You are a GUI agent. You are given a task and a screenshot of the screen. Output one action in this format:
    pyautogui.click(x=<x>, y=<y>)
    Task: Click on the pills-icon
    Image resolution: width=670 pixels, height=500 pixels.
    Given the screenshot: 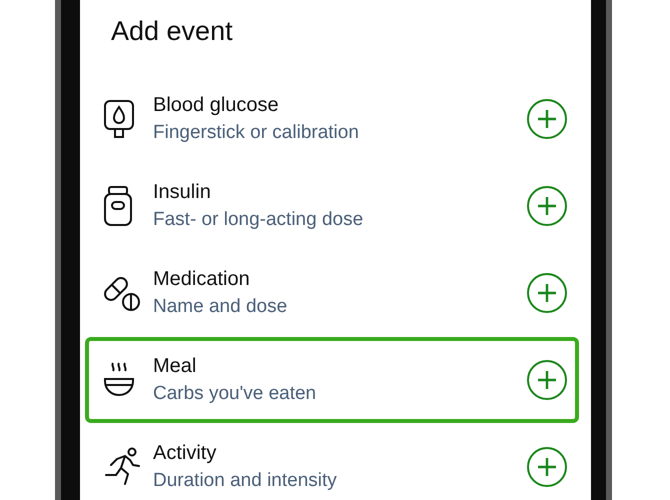 What is the action you would take?
    pyautogui.click(x=122, y=293)
    